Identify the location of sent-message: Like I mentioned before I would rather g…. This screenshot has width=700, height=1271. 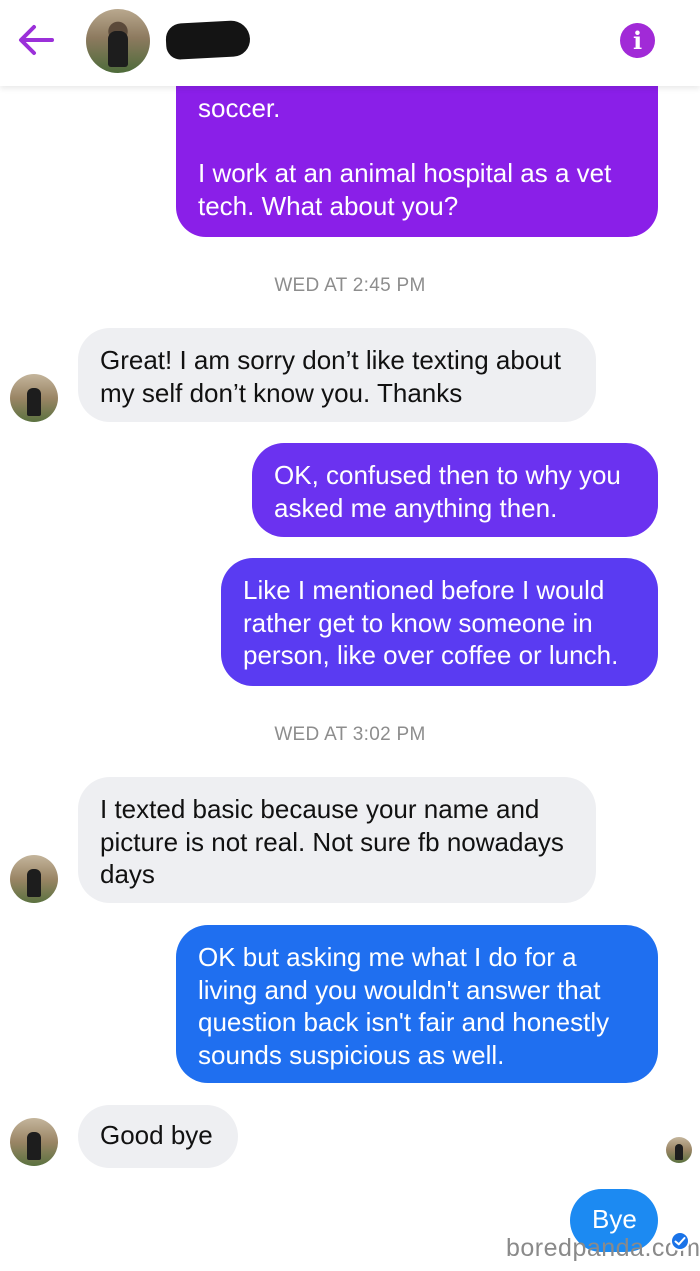
(439, 622).